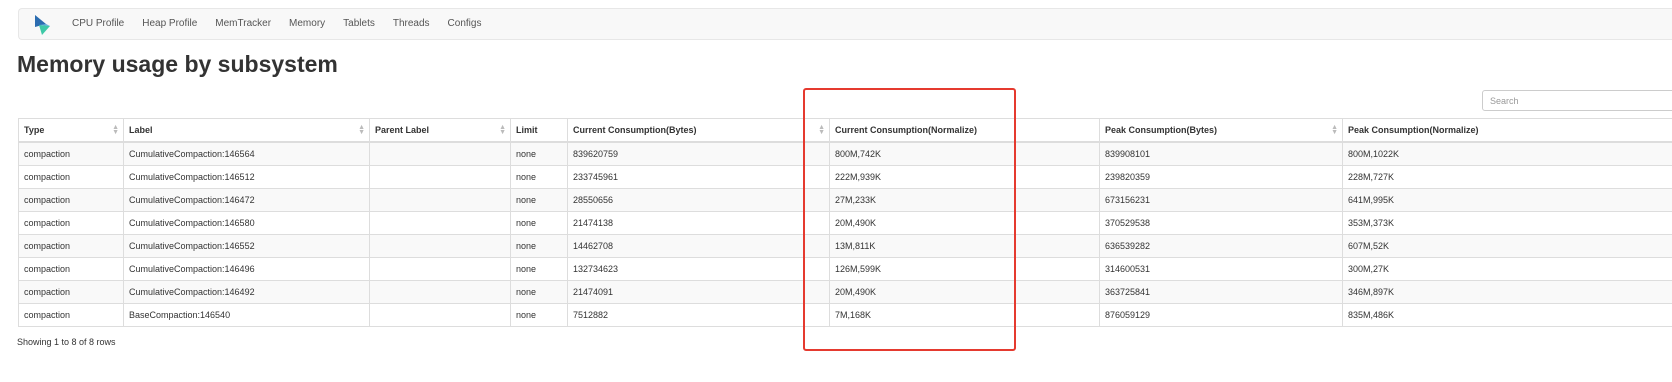  Describe the element at coordinates (1221, 177) in the screenshot. I see `cell-peak-bytes: 239820359` at that location.